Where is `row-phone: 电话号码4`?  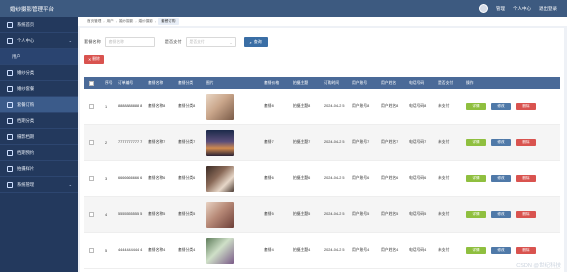
row-phone: 电话号码4 is located at coordinates (418, 250).